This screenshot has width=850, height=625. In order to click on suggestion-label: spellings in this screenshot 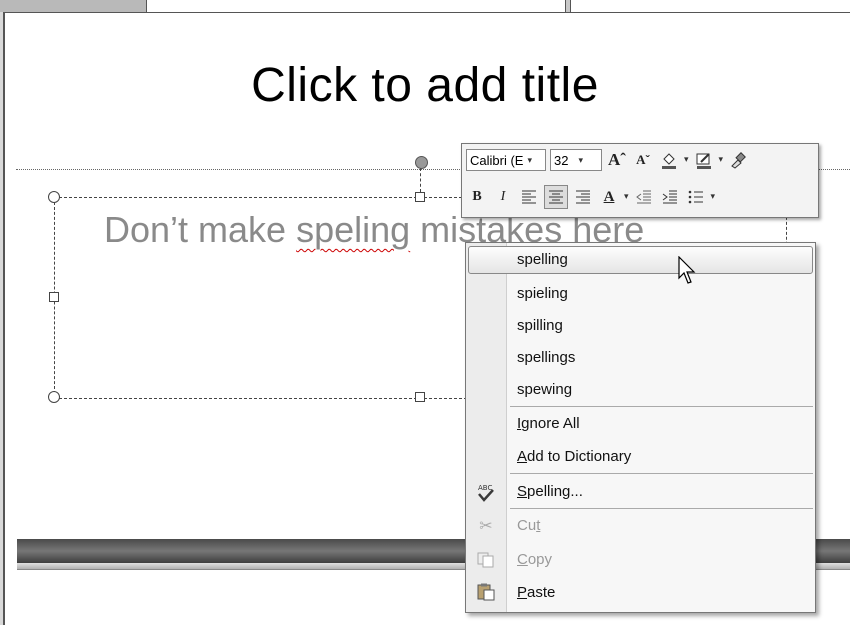, I will do `click(546, 357)`.